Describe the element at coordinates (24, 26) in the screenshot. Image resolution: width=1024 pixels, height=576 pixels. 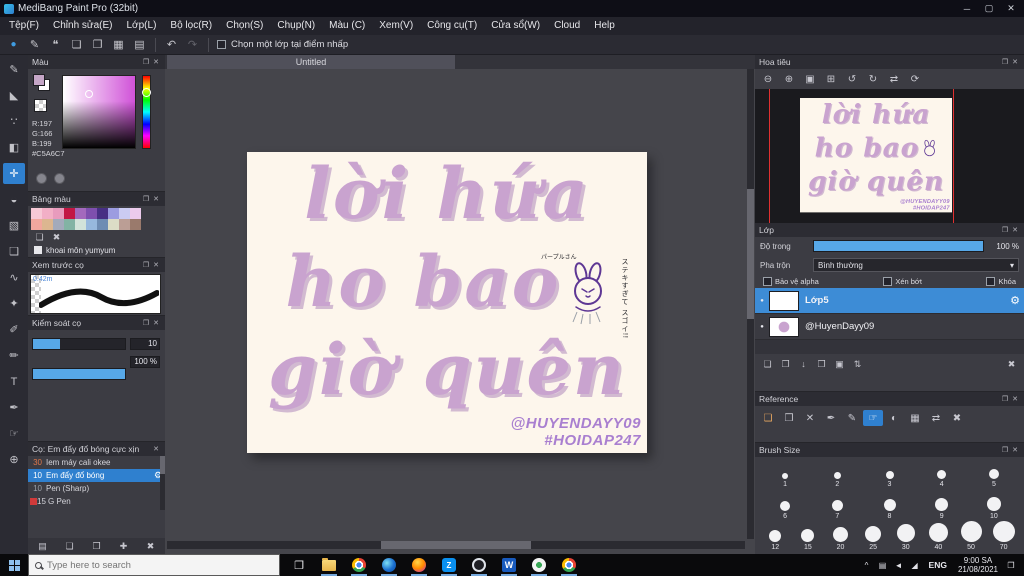
I see `menu-file: Tệp(F)` at that location.